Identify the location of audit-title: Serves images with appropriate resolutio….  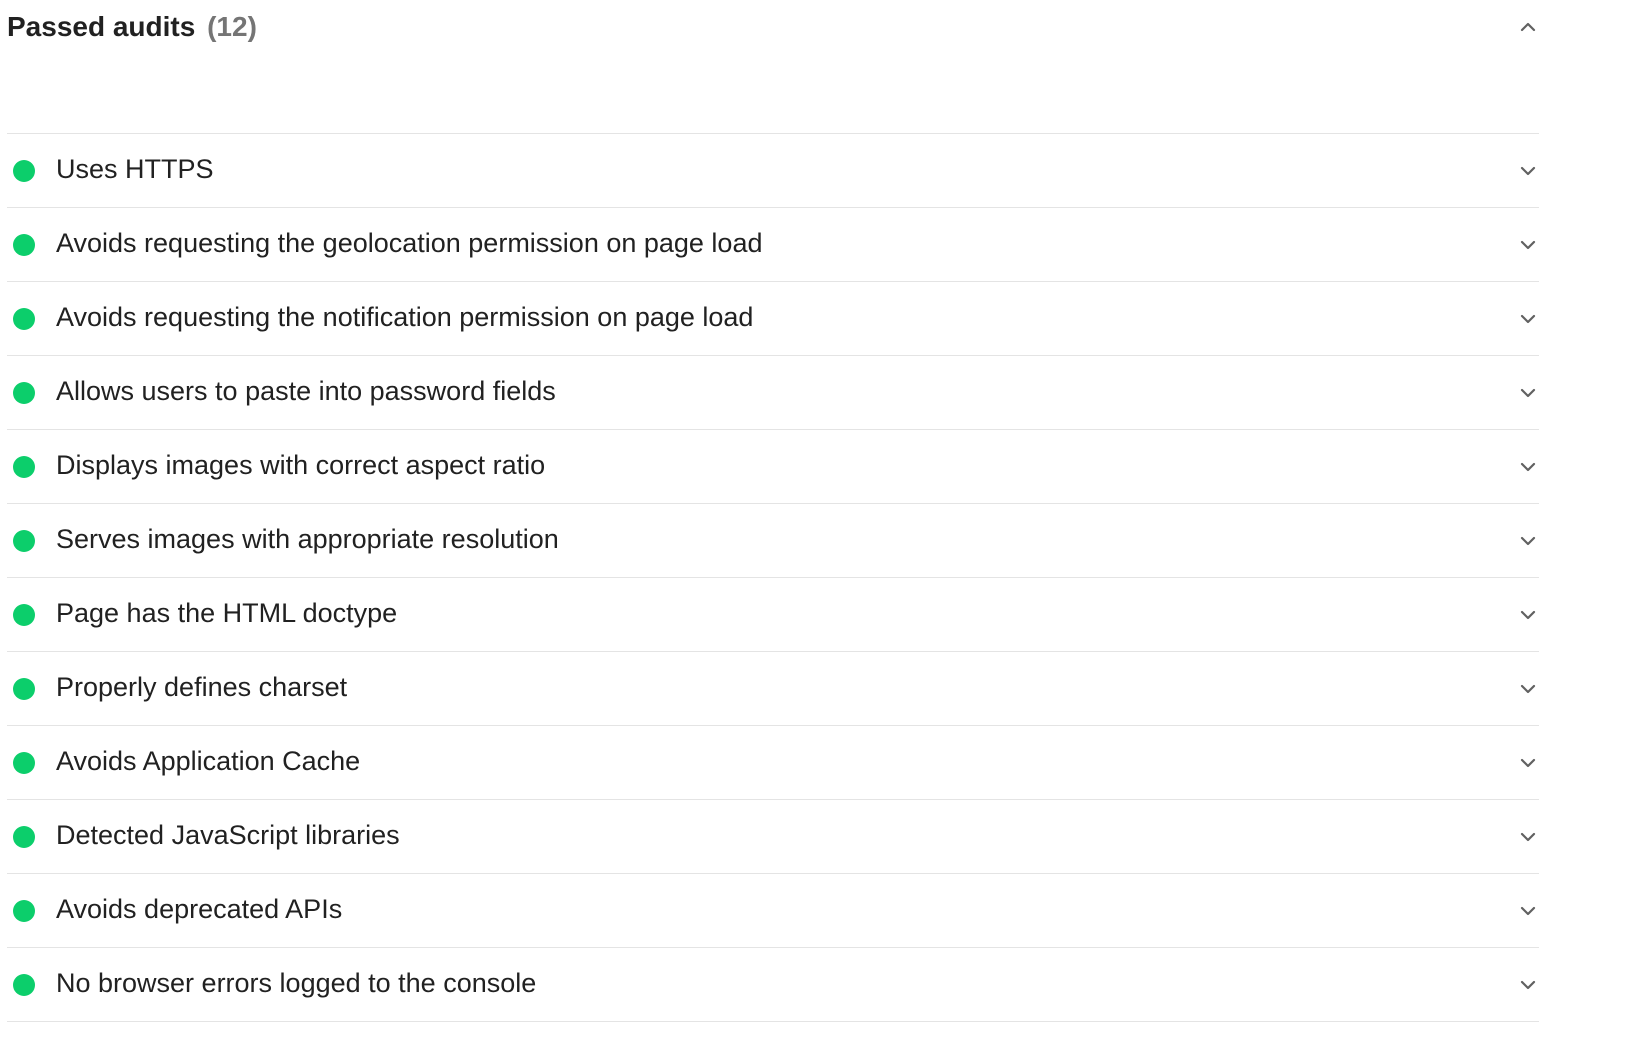
(307, 539).